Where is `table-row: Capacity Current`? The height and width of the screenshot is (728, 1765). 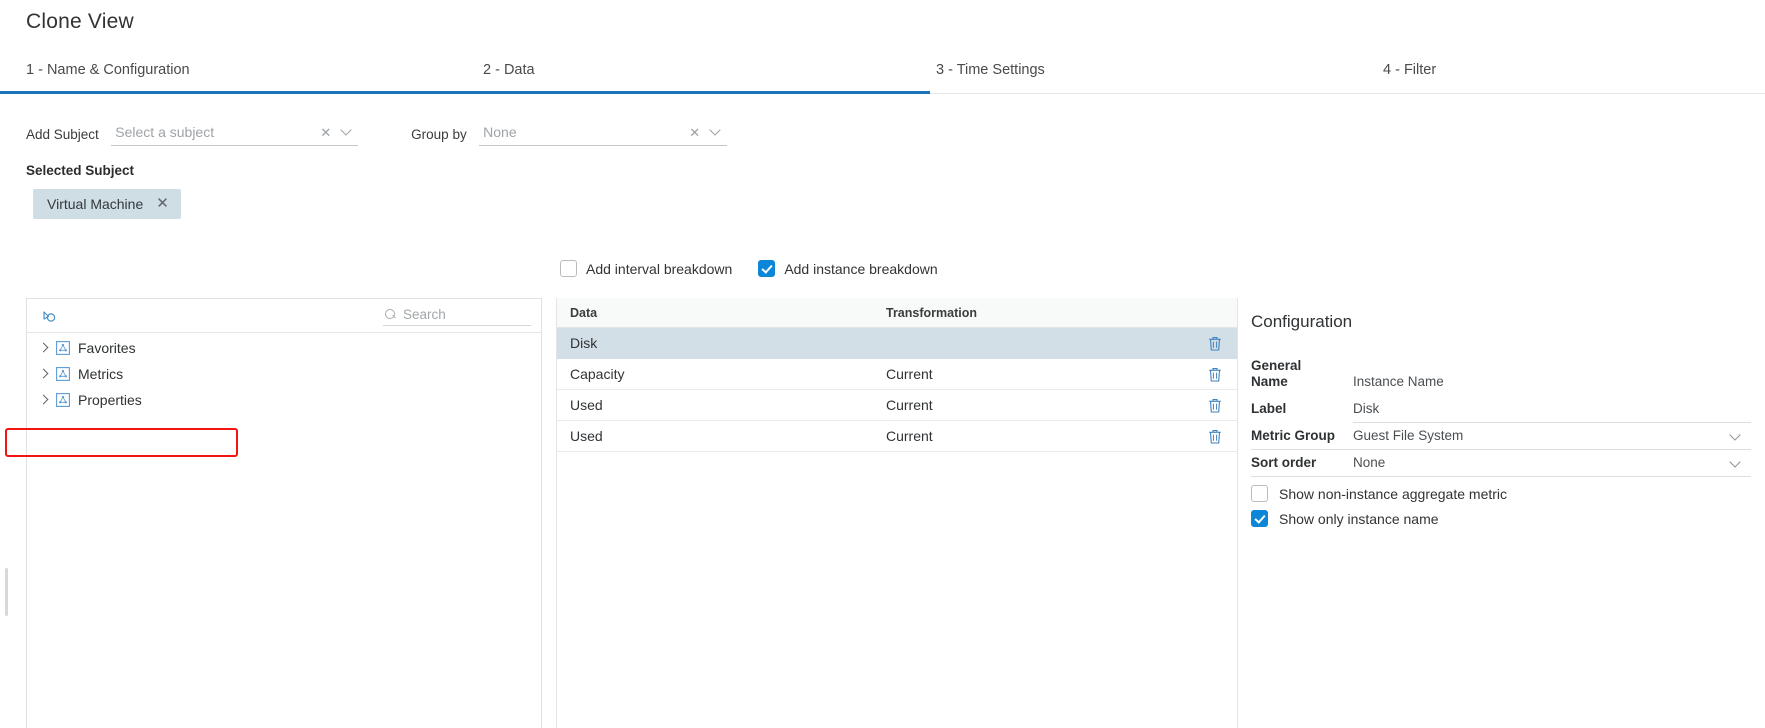
table-row: Capacity Current is located at coordinates (897, 374).